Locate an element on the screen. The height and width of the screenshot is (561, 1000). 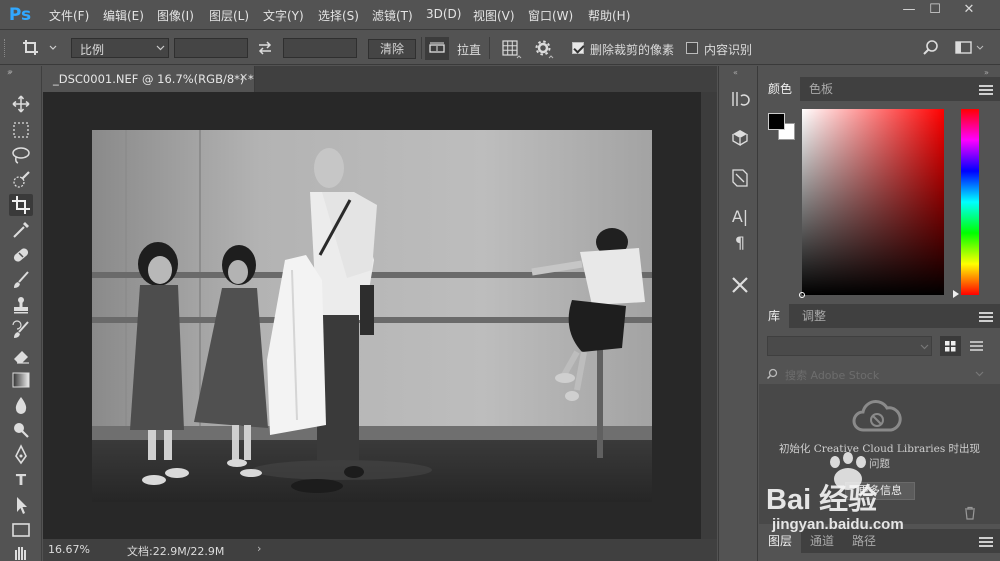
right-panel-collapse-icon: » is located at coordinates (986, 72).